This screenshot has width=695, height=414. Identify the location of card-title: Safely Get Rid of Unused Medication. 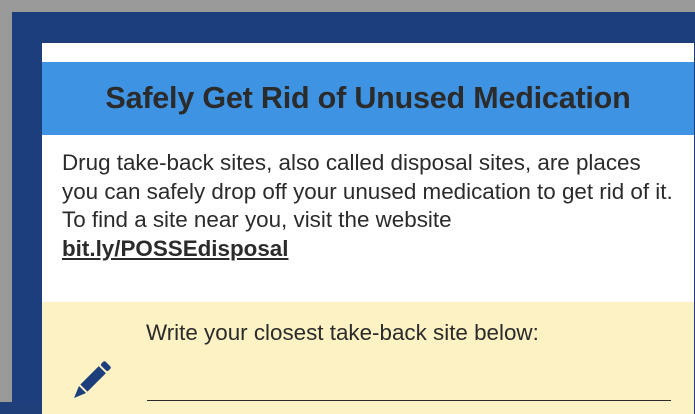
(368, 98).